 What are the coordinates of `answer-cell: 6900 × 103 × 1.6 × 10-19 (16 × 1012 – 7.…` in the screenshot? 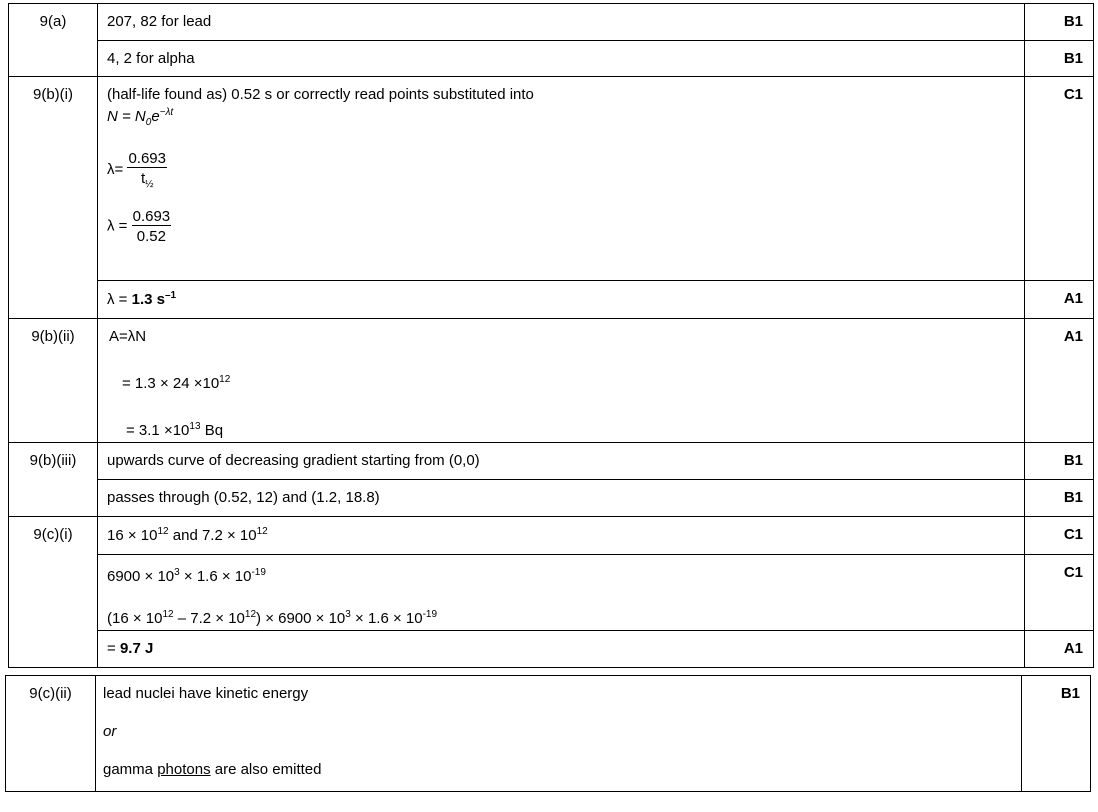 It's located at (561, 592).